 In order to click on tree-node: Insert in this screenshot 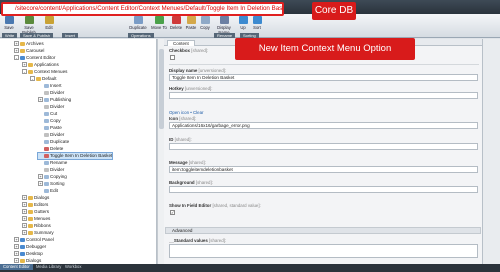, I will do `click(50, 86)`.